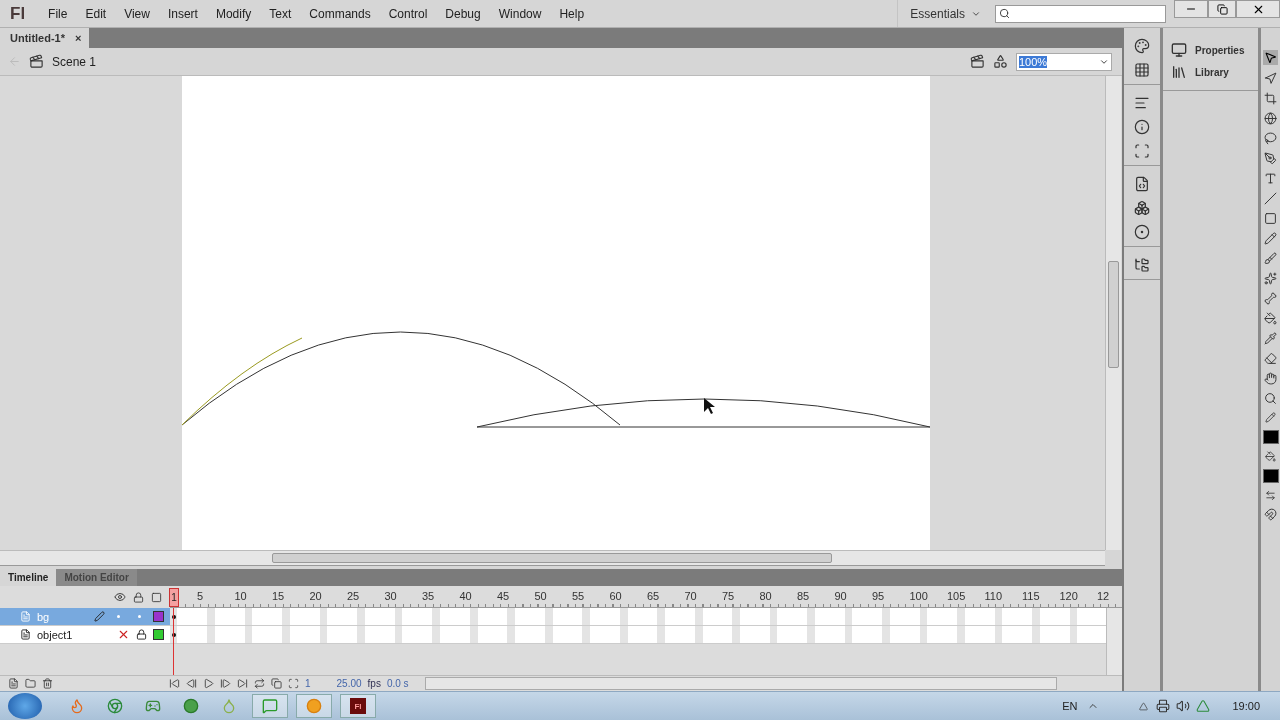 Image resolution: width=1280 pixels, height=720 pixels. Describe the element at coordinates (1142, 151) in the screenshot. I see `transform-icon` at that location.